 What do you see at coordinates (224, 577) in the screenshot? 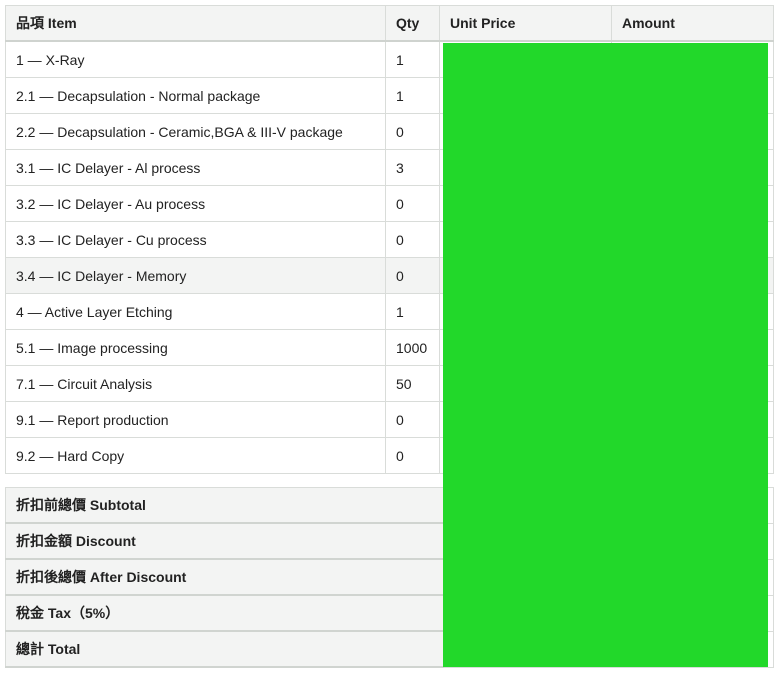
I see `after-discount-label: 折扣後總價 After Discount` at bounding box center [224, 577].